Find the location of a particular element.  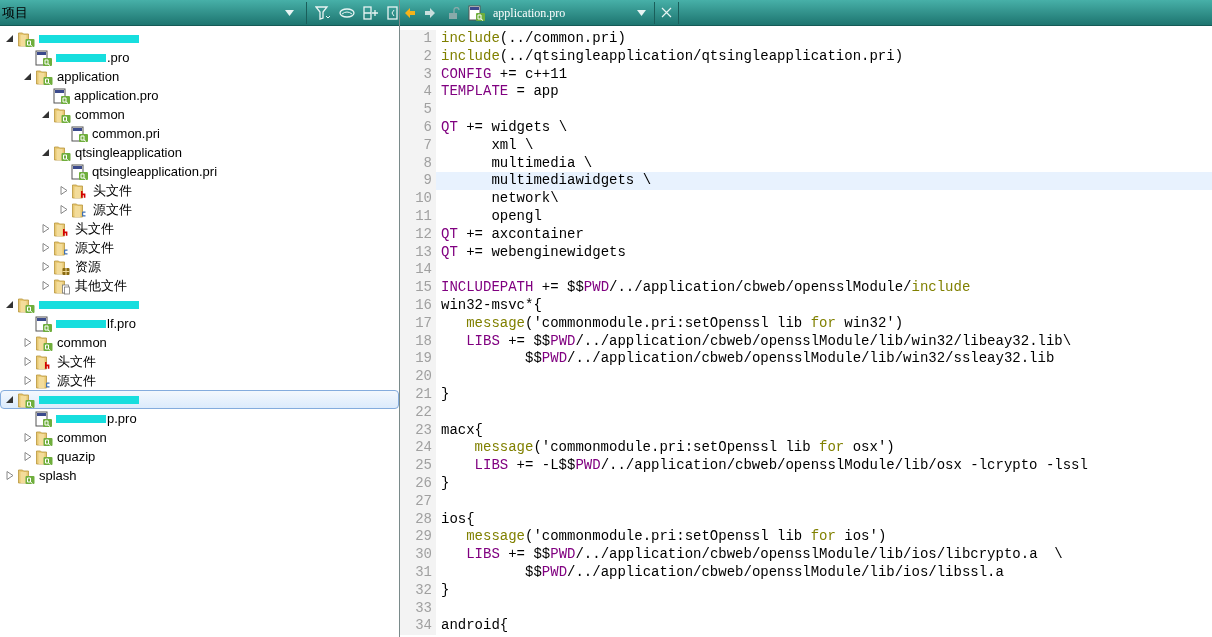

code-token: opengl is located at coordinates (516, 215).